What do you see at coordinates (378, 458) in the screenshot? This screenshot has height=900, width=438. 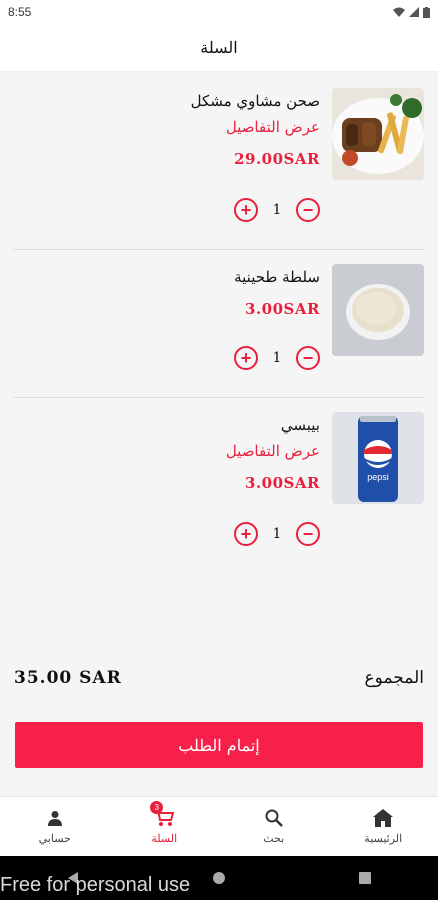 I see `product-image-pepsi: pepsi` at bounding box center [378, 458].